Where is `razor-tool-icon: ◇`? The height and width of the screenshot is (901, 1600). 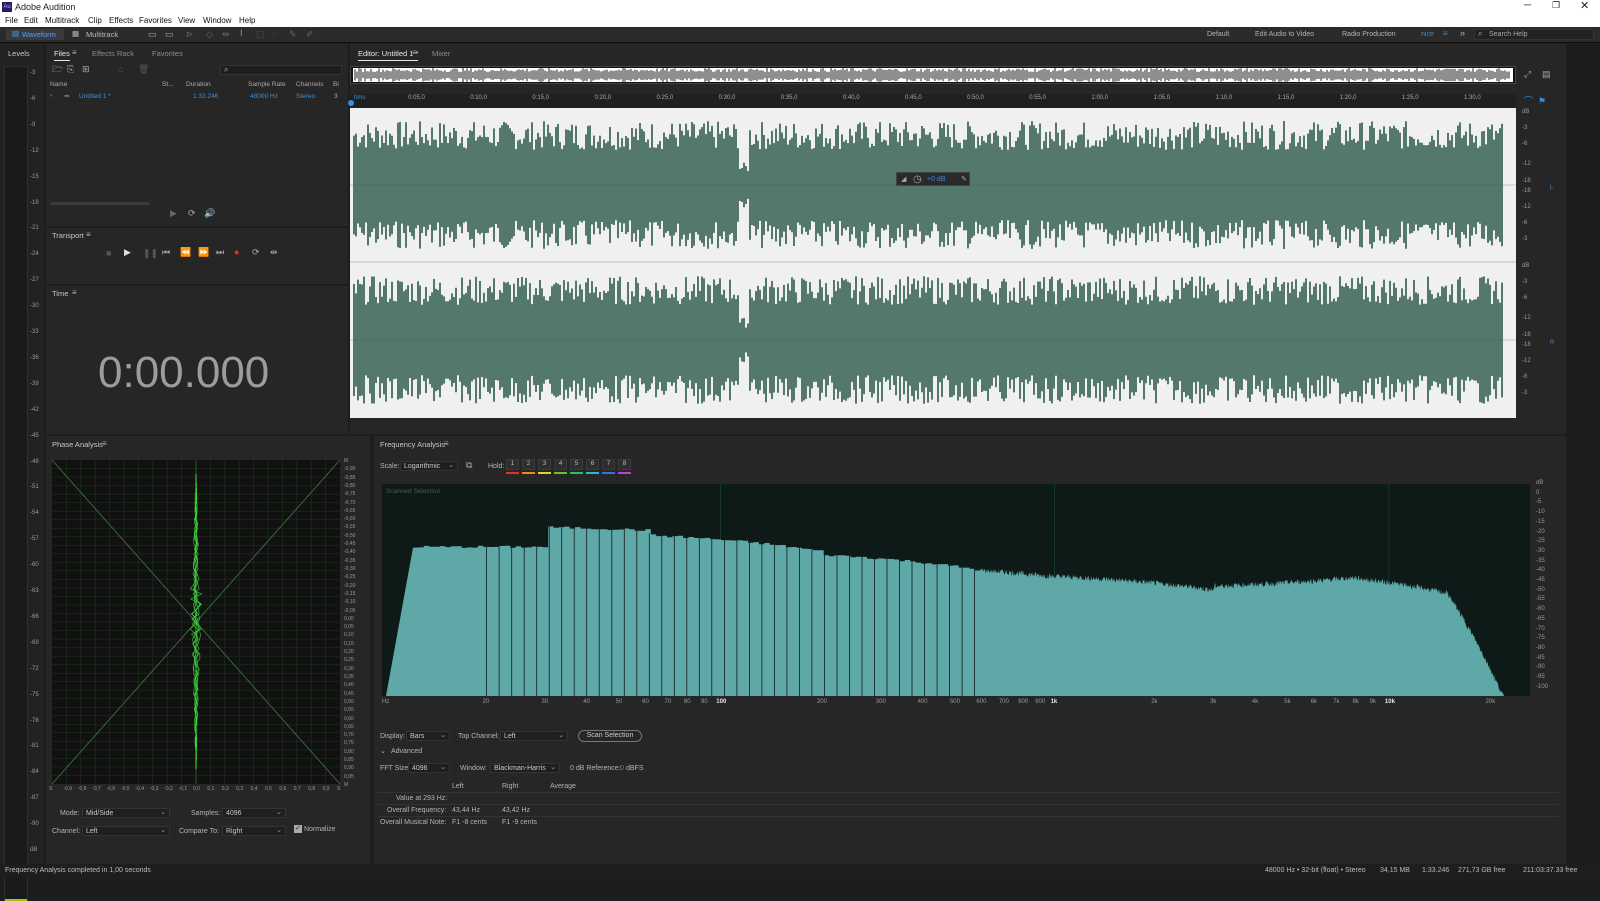
razor-tool-icon: ◇ is located at coordinates (209, 34).